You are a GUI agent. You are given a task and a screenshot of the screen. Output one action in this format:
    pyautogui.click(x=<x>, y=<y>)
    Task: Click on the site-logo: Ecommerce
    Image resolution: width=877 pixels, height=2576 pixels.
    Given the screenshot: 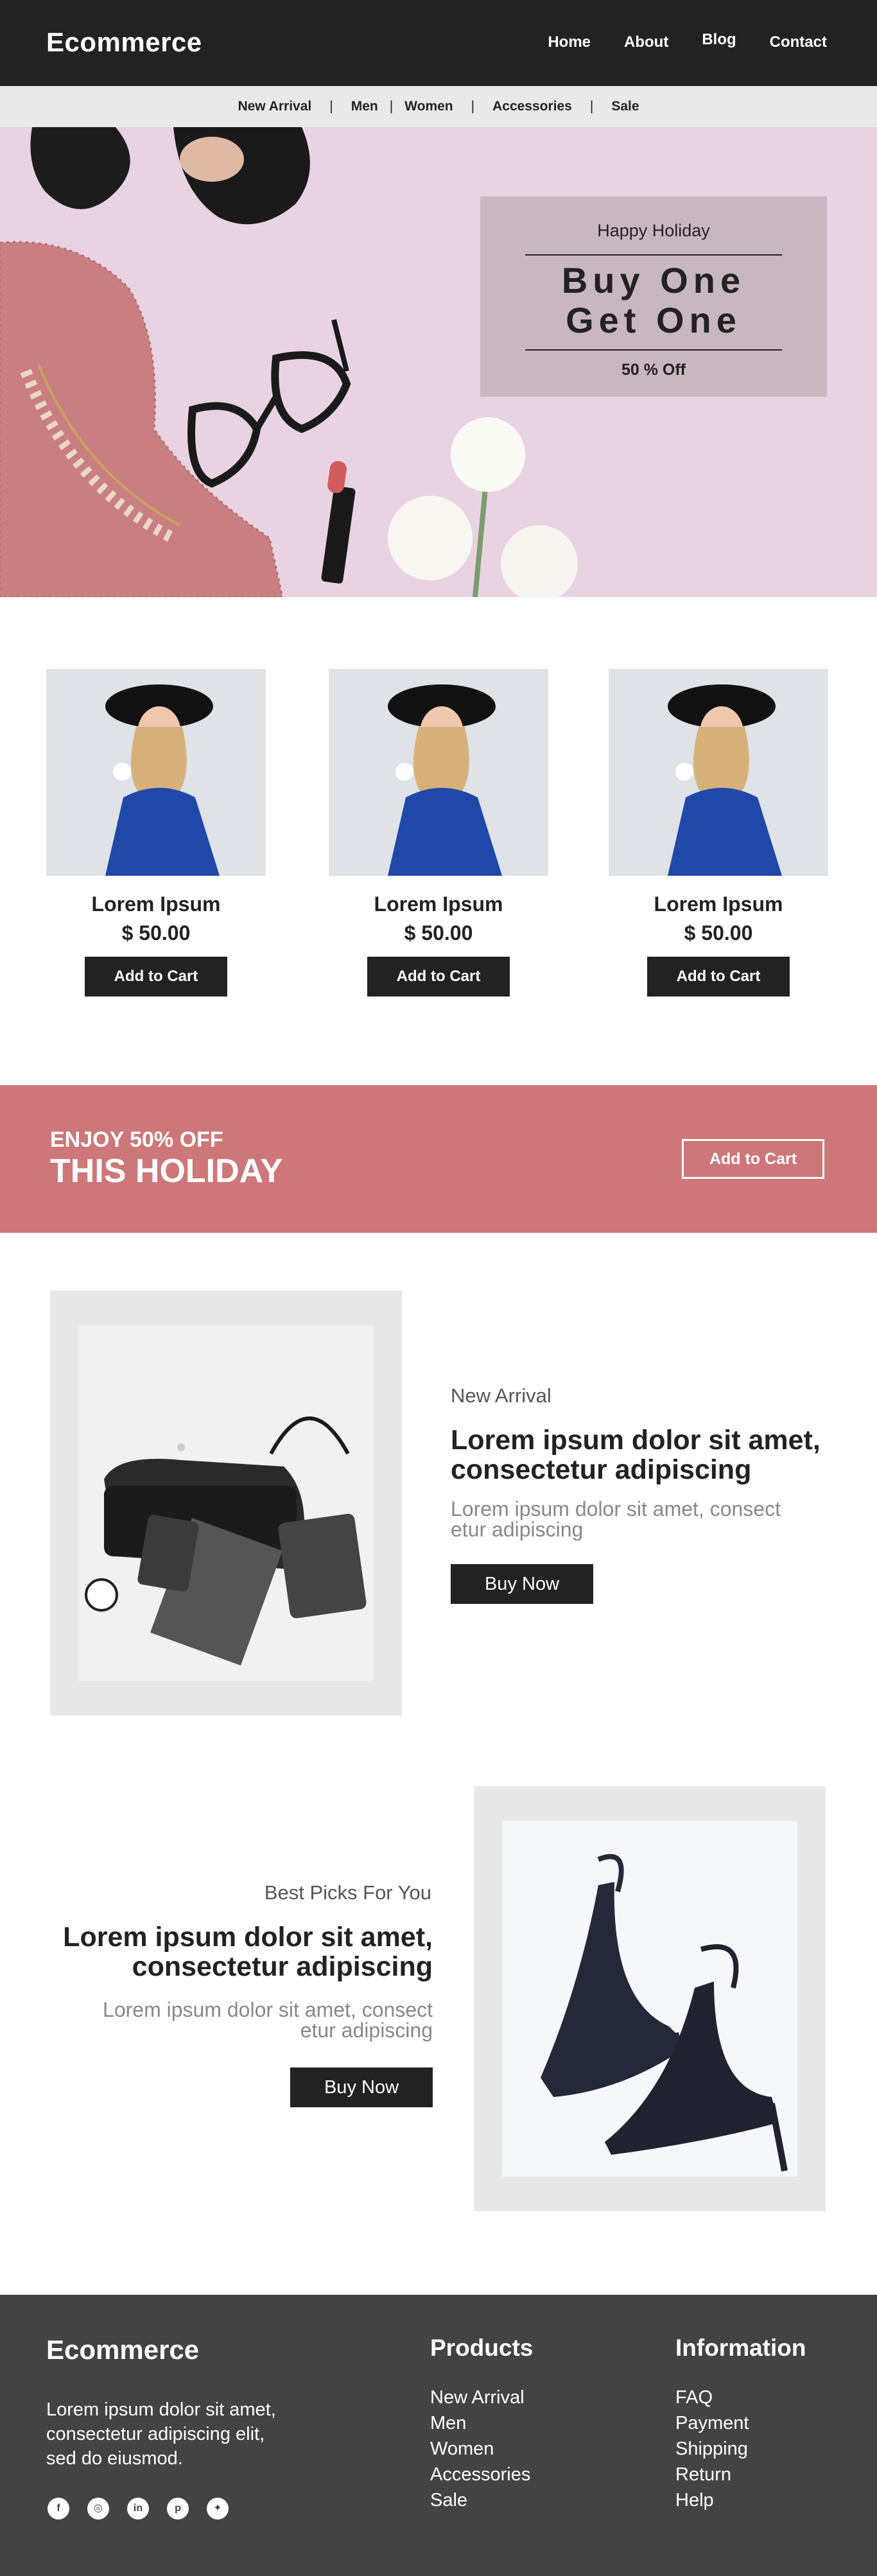 What is the action you would take?
    pyautogui.click(x=124, y=42)
    